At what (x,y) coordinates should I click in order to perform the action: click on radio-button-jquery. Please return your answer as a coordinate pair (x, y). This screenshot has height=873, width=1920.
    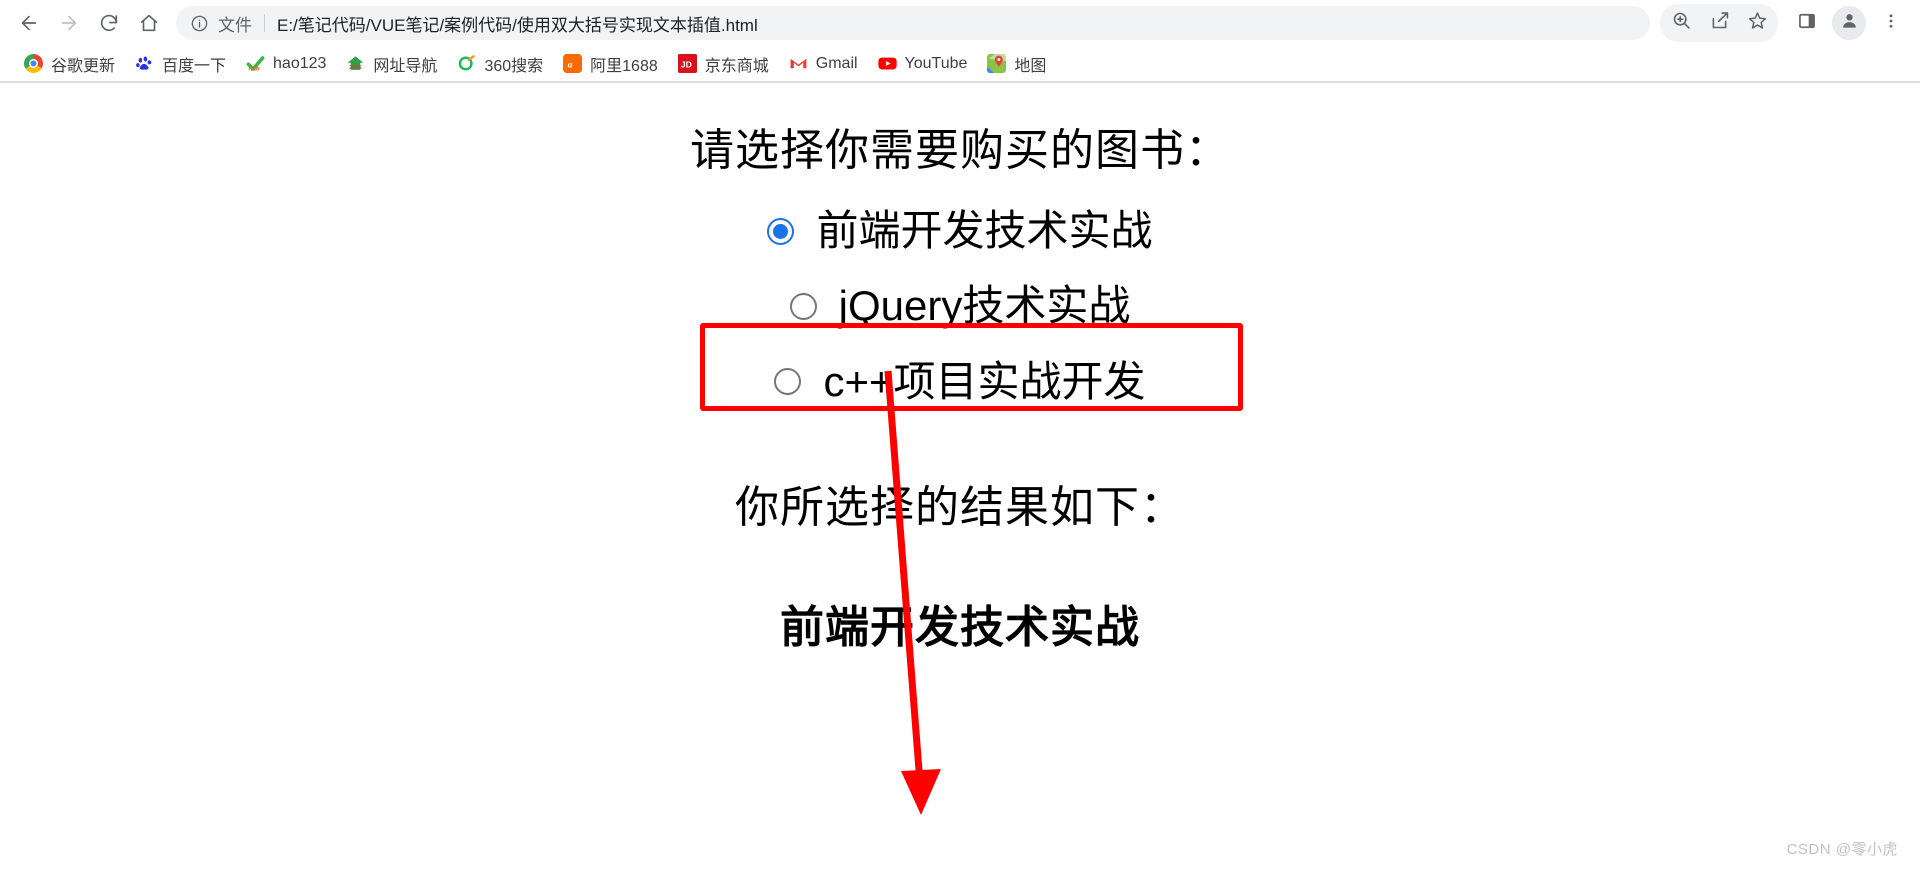
    Looking at the image, I should click on (803, 307).